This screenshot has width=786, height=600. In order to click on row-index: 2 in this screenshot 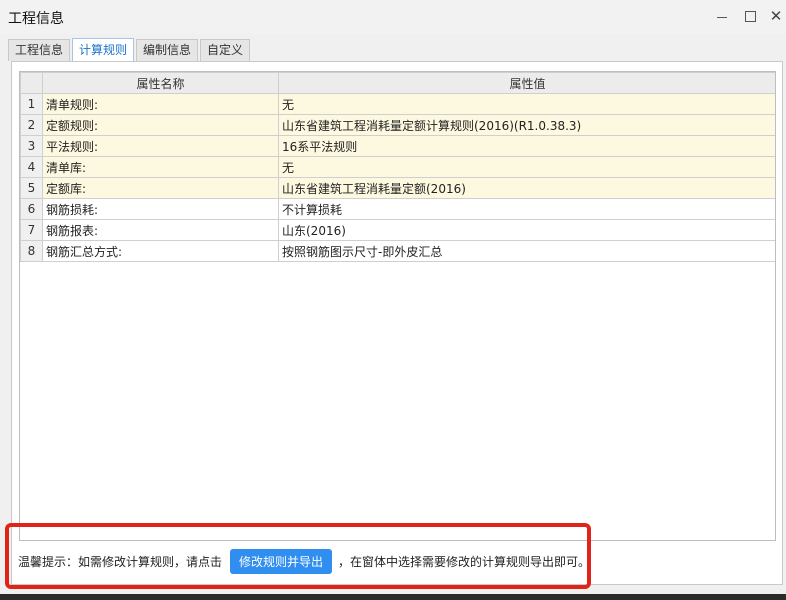, I will do `click(31, 125)`.